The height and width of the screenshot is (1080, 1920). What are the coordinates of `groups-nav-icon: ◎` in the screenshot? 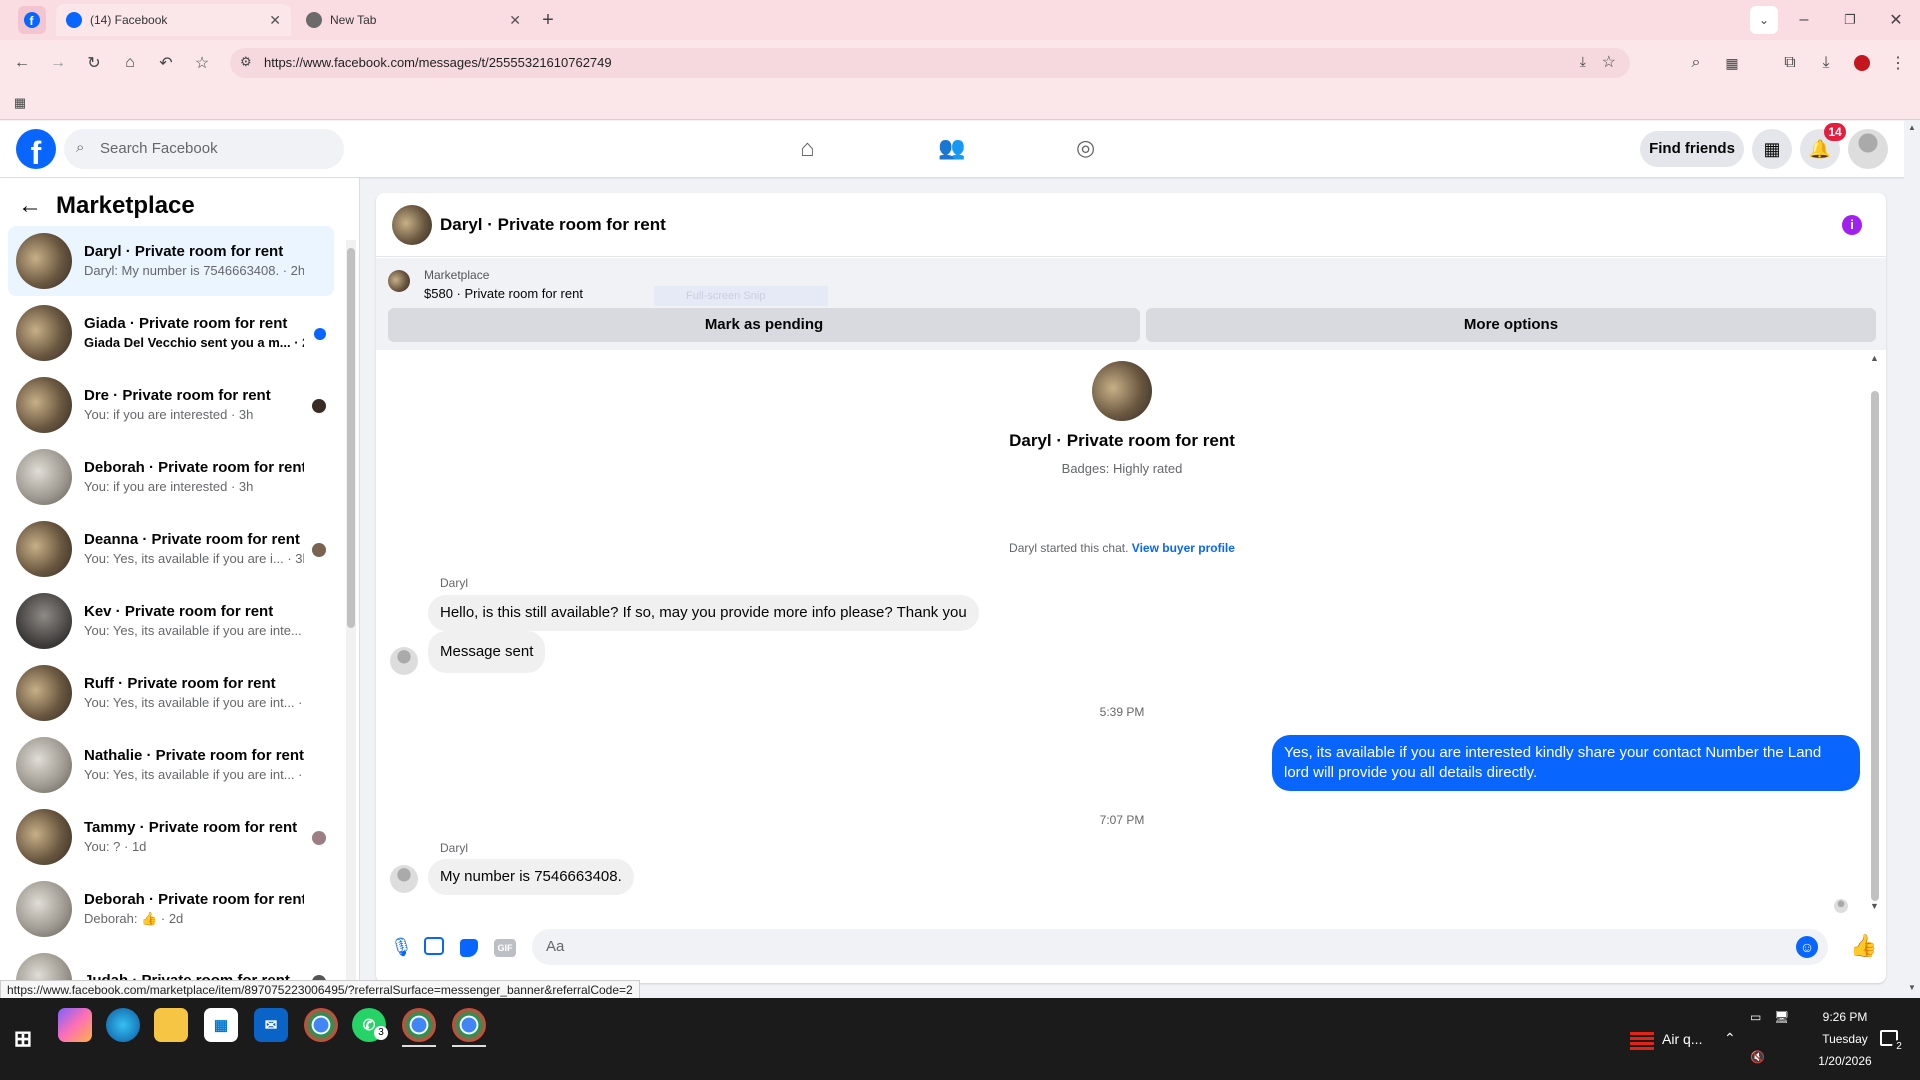 It's located at (1085, 148).